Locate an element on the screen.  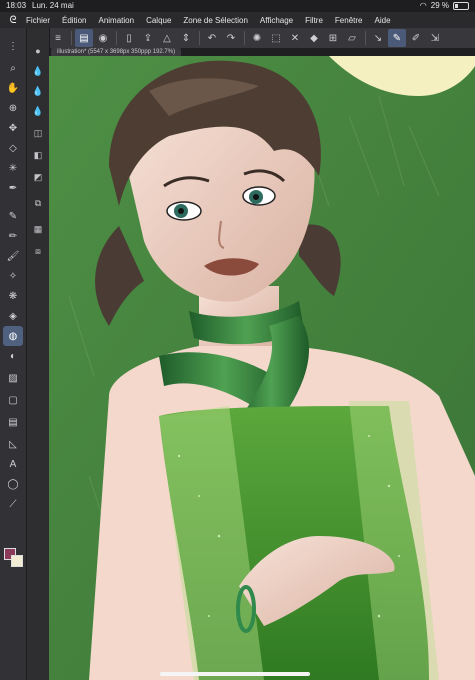
status-right: ◠ 29 % is located at coordinates (444, 5).